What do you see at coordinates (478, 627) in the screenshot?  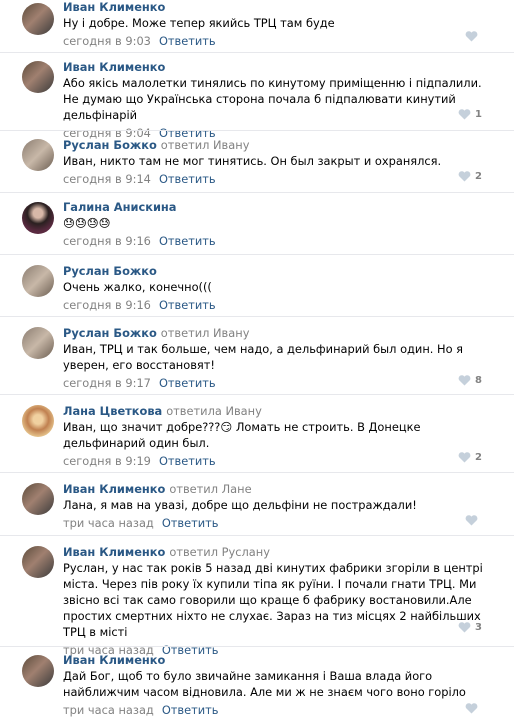 I see `like-count: 3` at bounding box center [478, 627].